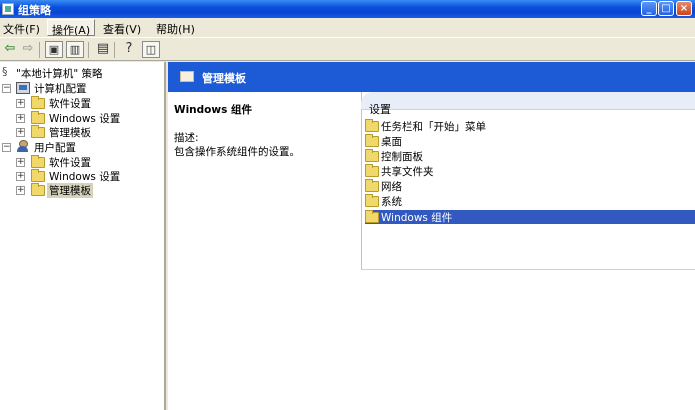 The image size is (695, 410). Describe the element at coordinates (54, 49) in the screenshot. I see `up-folder-icon: ▣` at that location.